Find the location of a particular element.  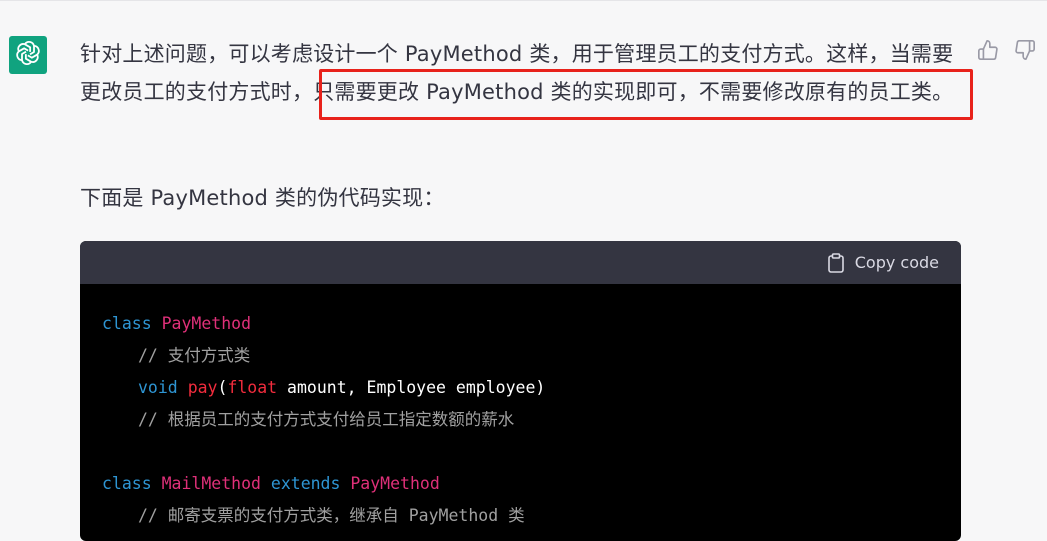

code-line: // 支付方式类 is located at coordinates (194, 355).